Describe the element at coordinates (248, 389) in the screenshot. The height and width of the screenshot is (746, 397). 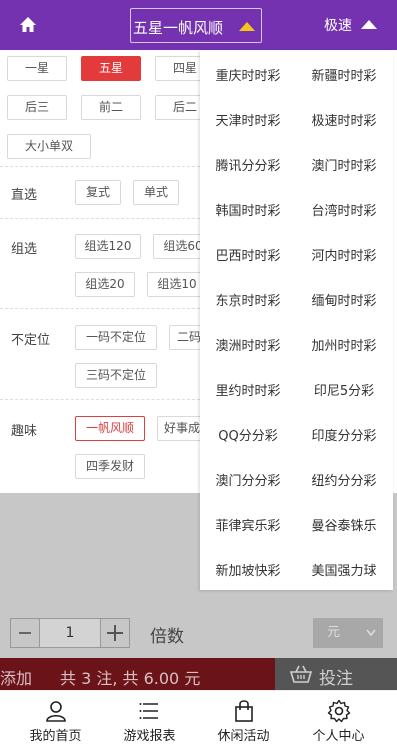
I see `lottery-menu-item: 里约时时彩` at that location.